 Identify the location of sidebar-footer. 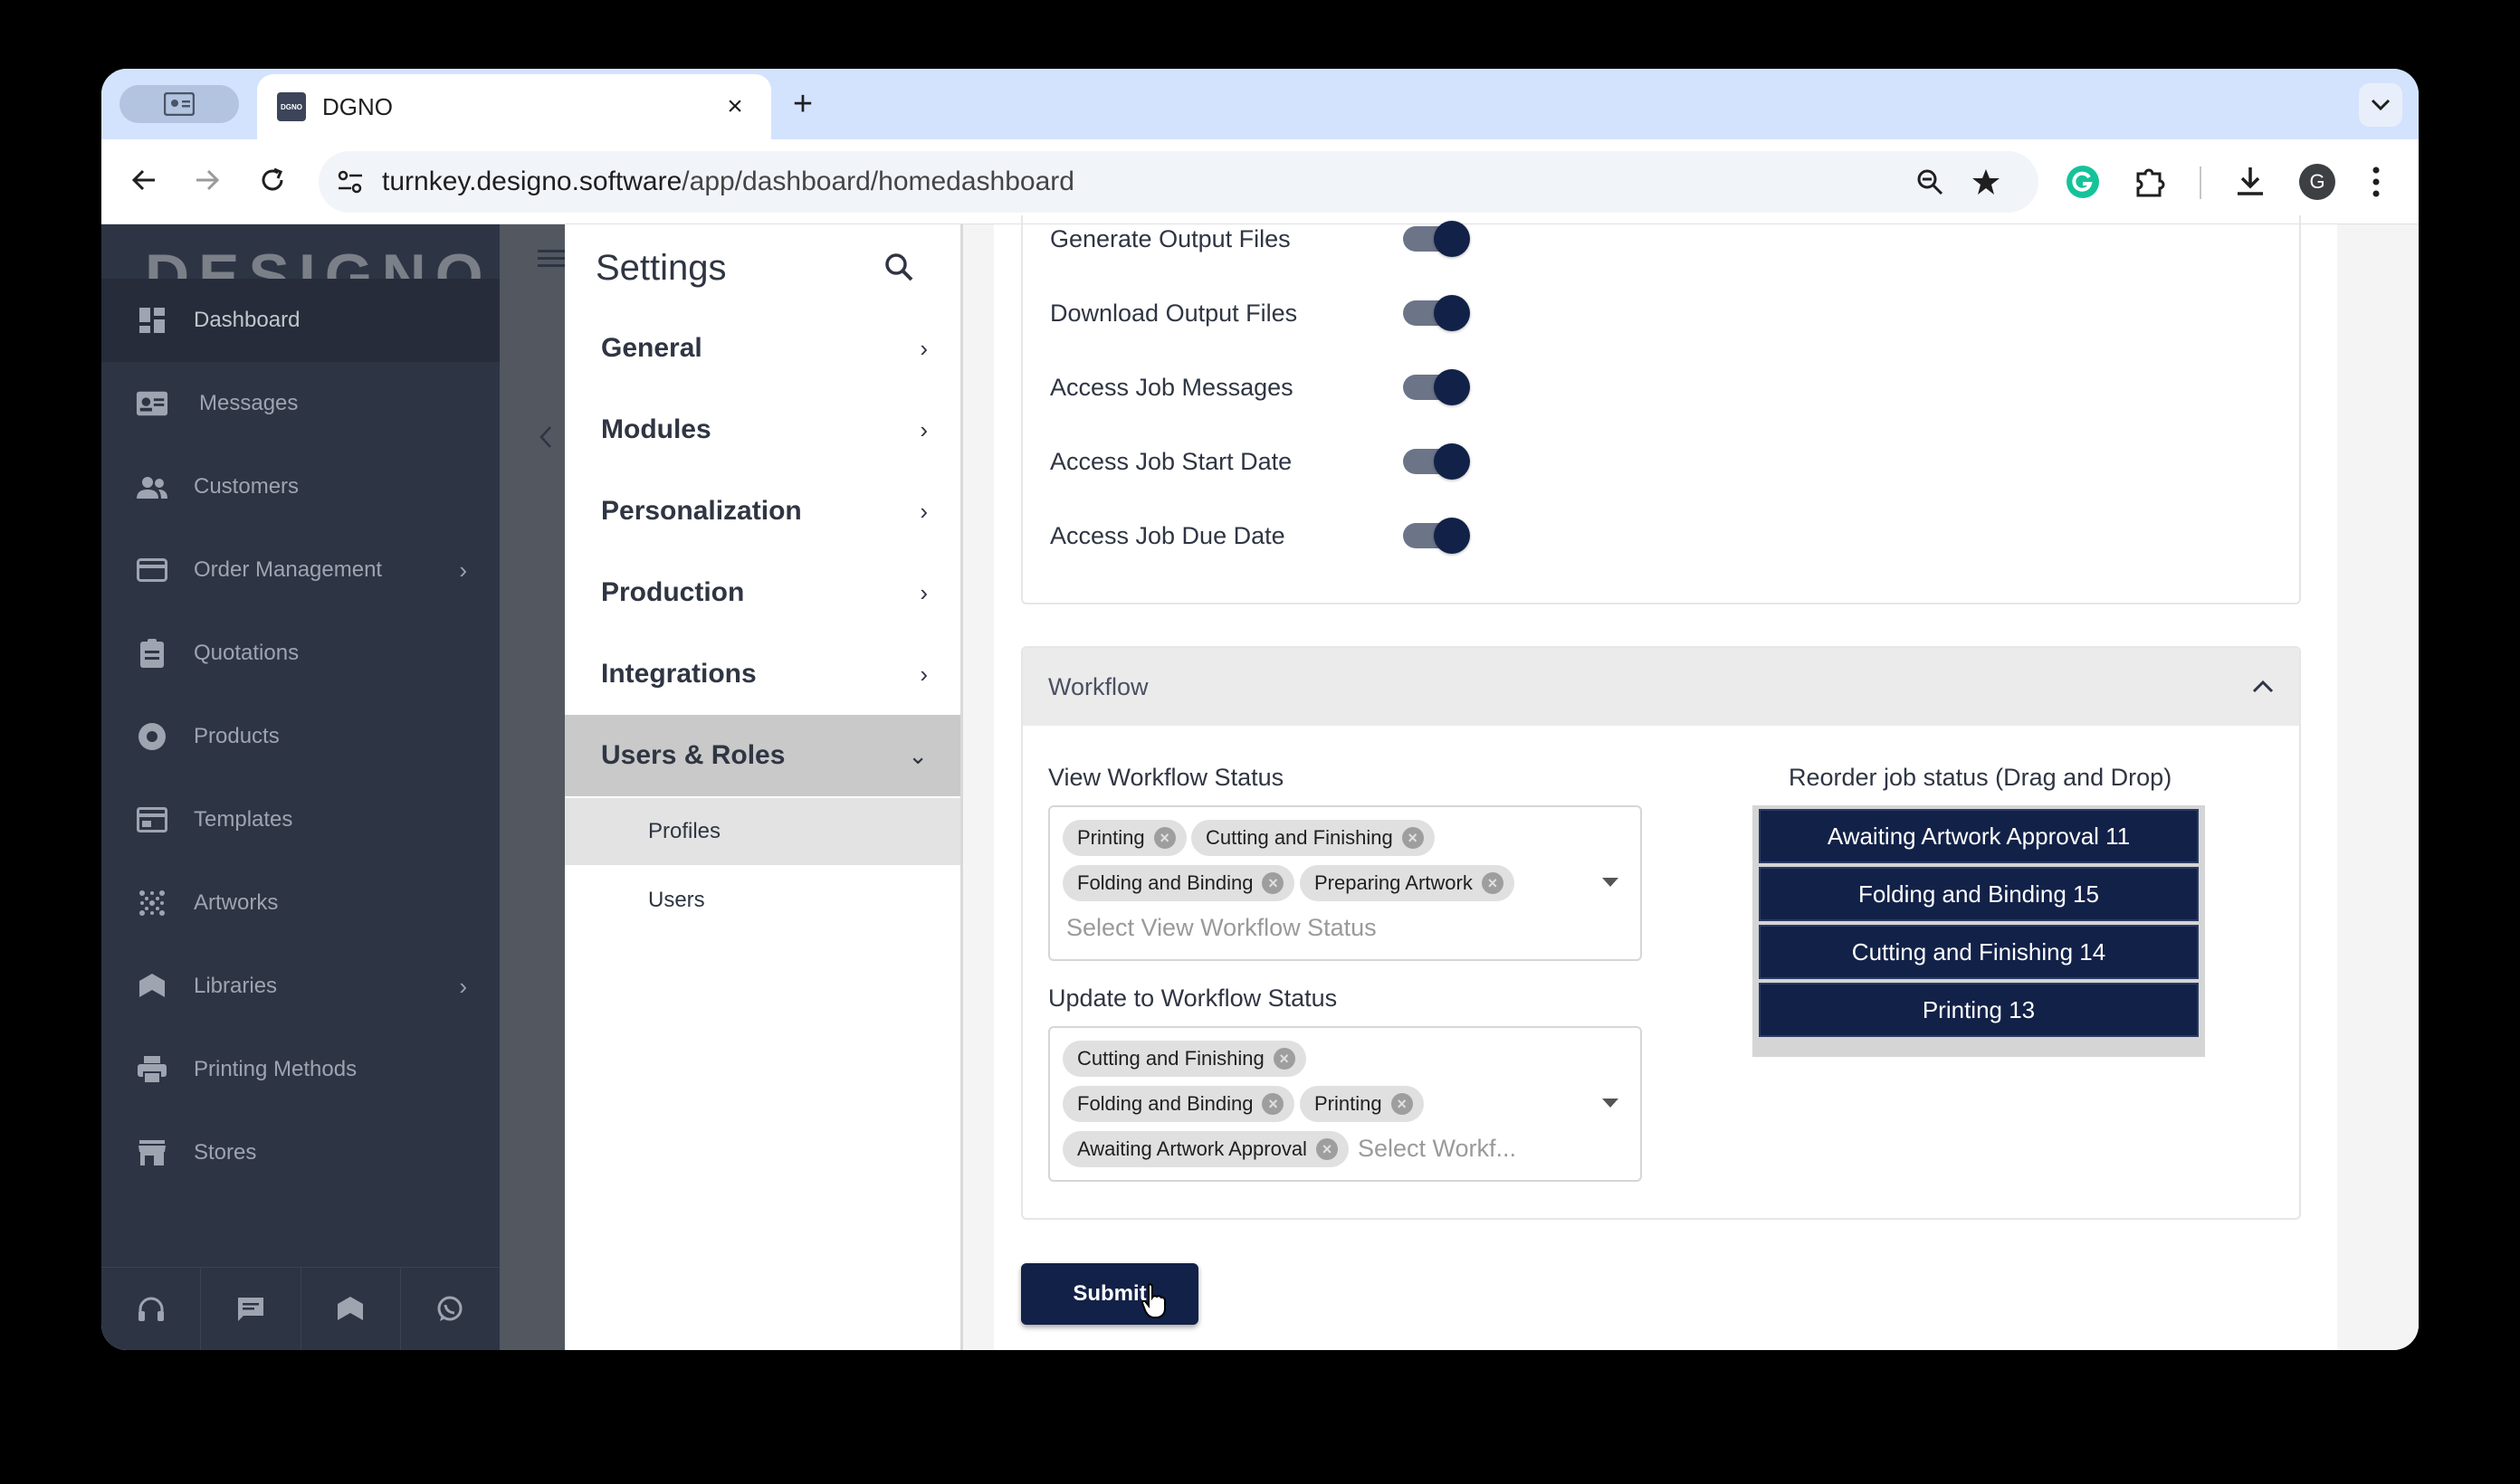
(301, 1308).